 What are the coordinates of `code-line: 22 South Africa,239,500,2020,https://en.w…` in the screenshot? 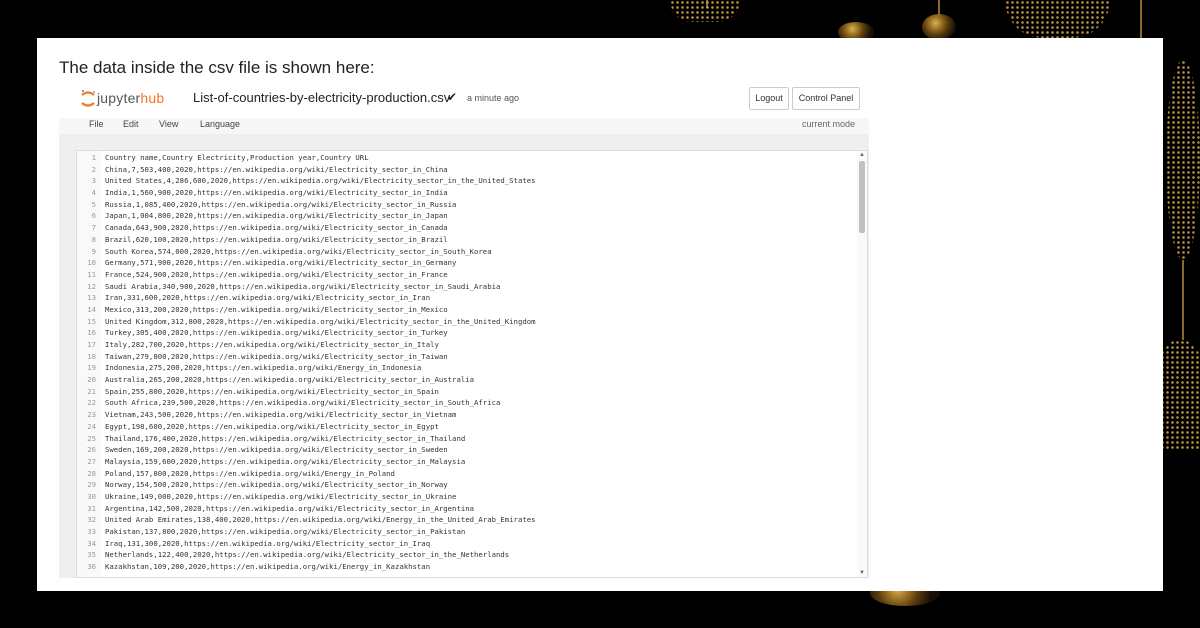 It's located at (467, 403).